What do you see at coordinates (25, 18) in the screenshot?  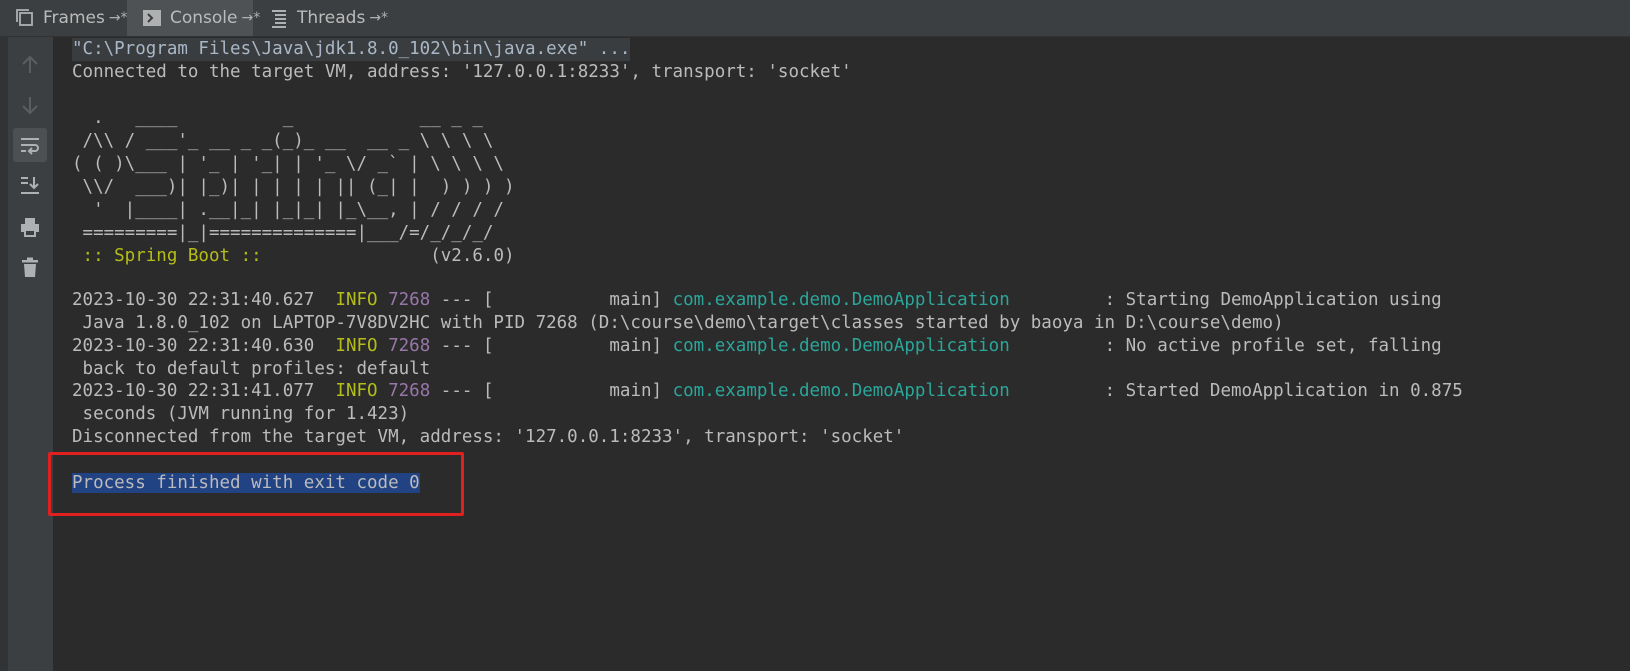 I see `frames-icon` at bounding box center [25, 18].